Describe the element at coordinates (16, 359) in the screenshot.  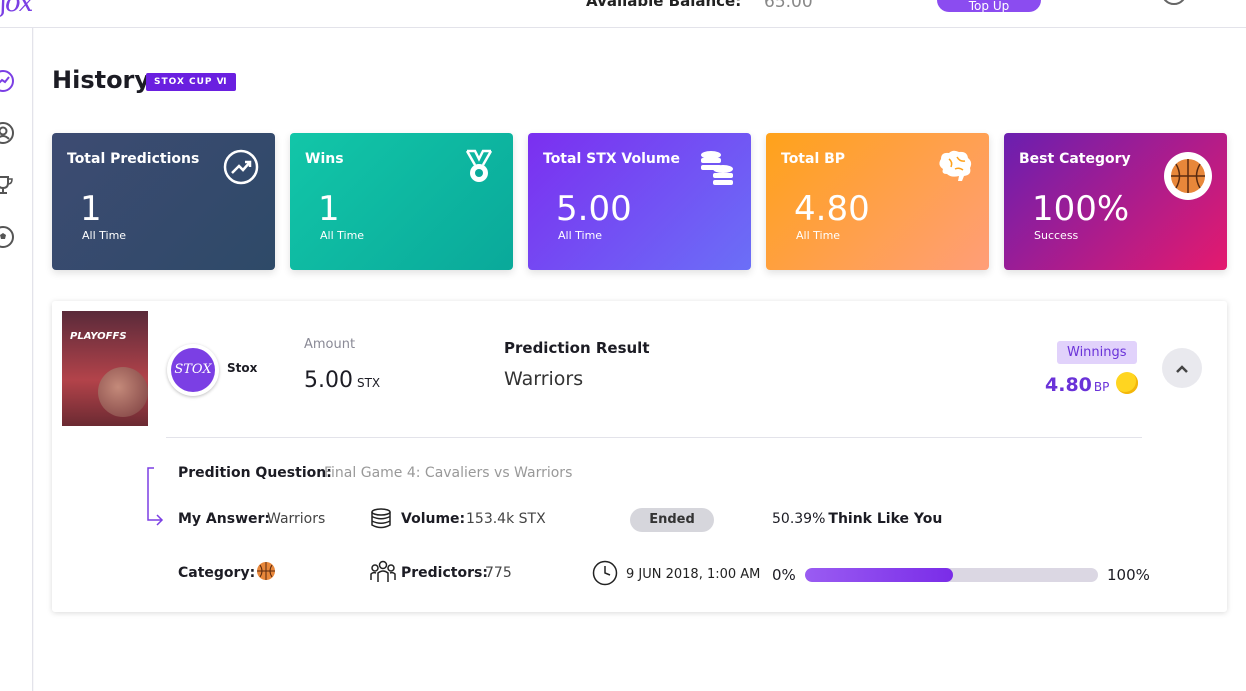
I see `sidebar` at that location.